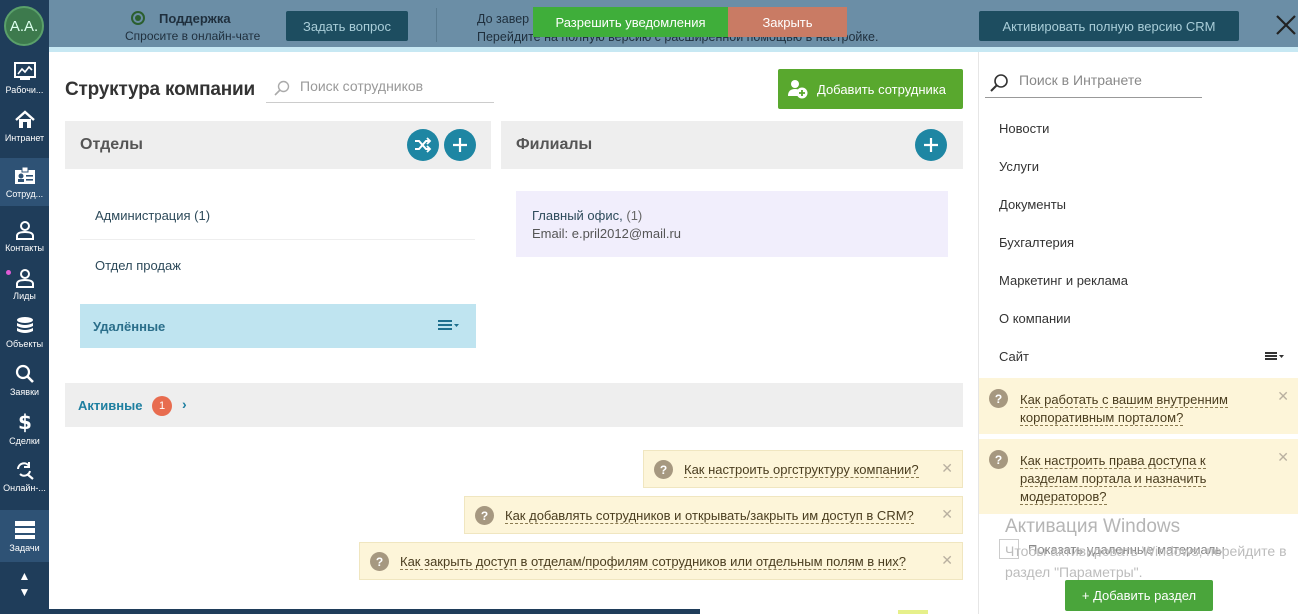  I want to click on dollar-icon: $, so click(25, 422).